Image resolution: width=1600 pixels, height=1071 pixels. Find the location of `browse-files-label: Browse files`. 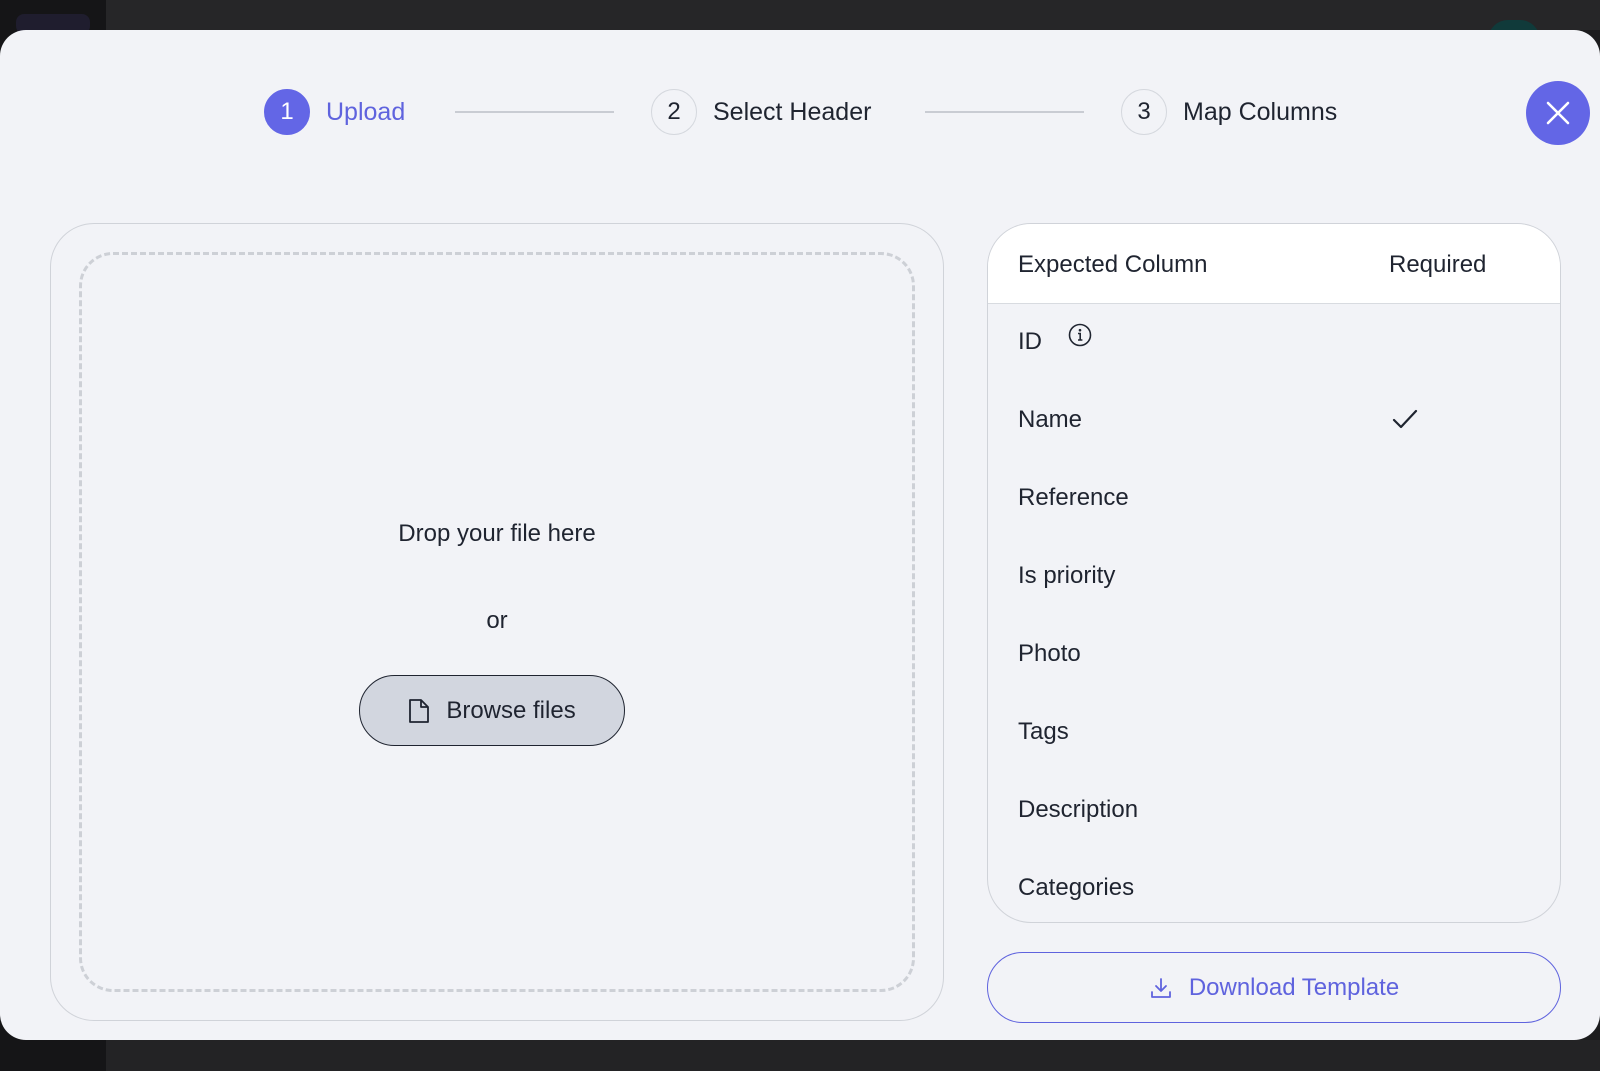

browse-files-label: Browse files is located at coordinates (511, 710).